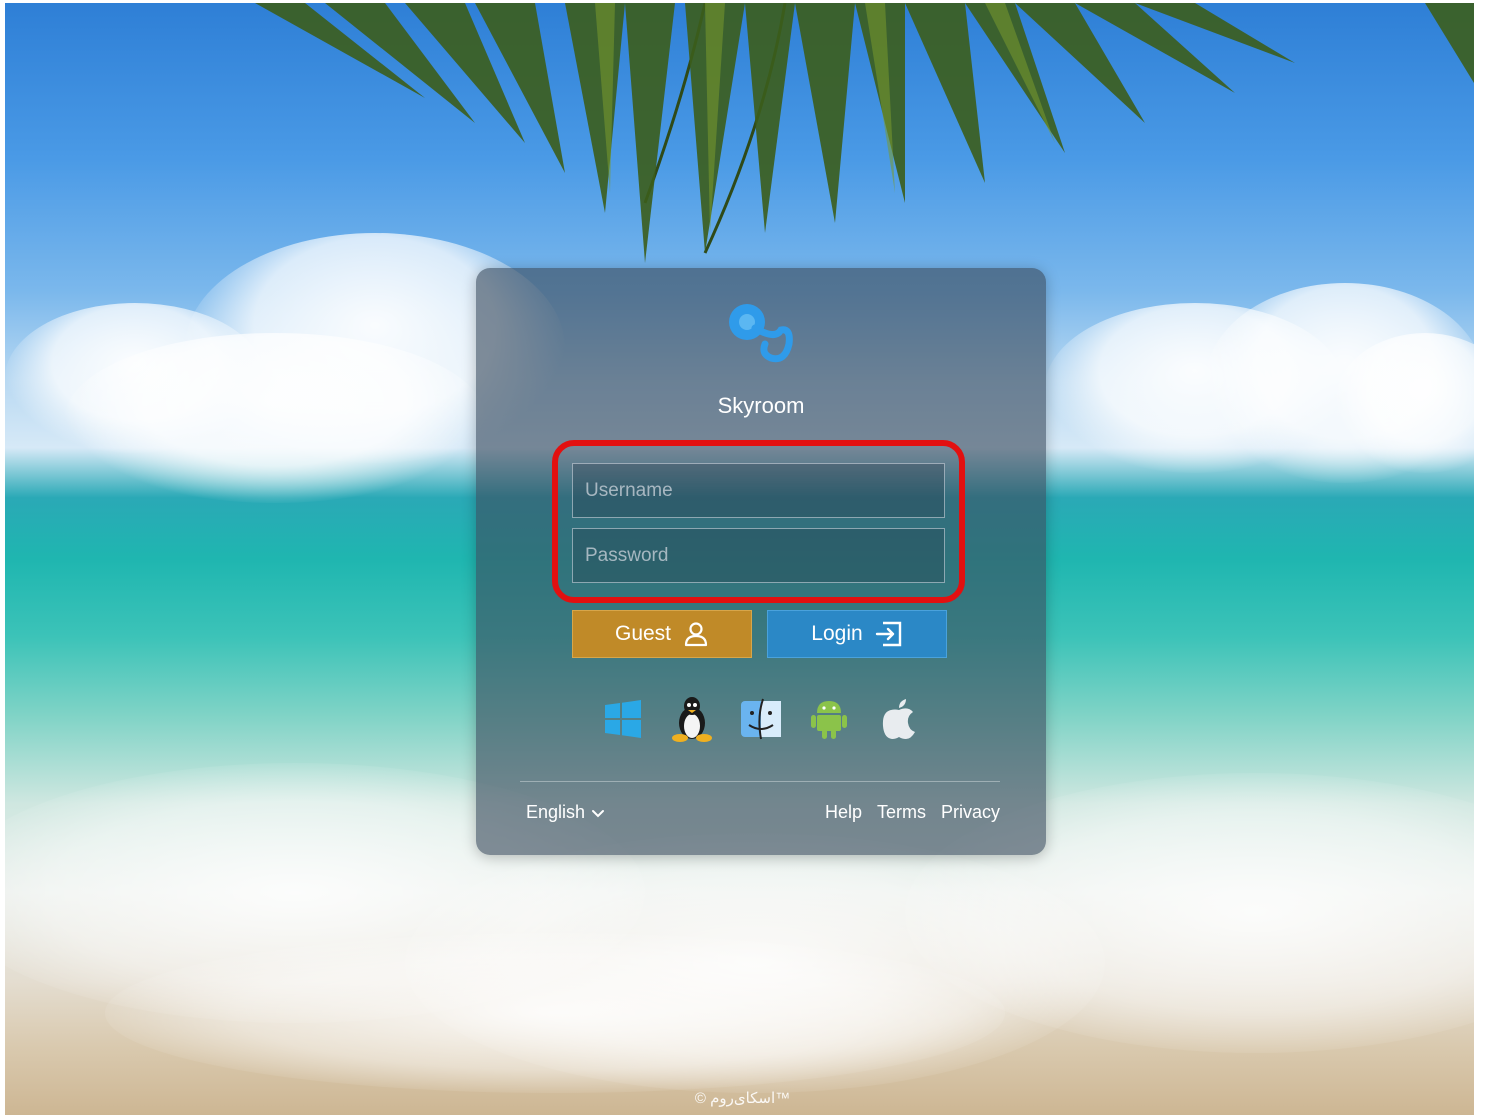 This screenshot has height=1117, width=1485. I want to click on platform-downloads, so click(759, 721).